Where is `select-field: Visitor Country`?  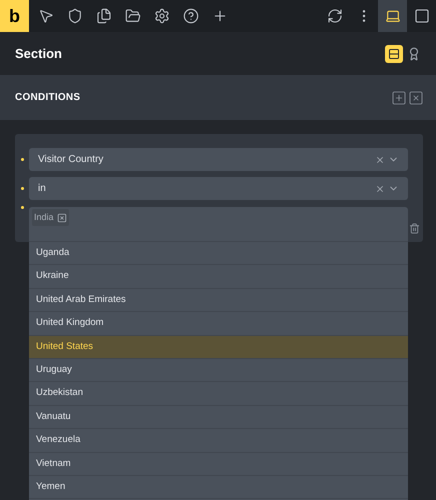 select-field: Visitor Country is located at coordinates (218, 159).